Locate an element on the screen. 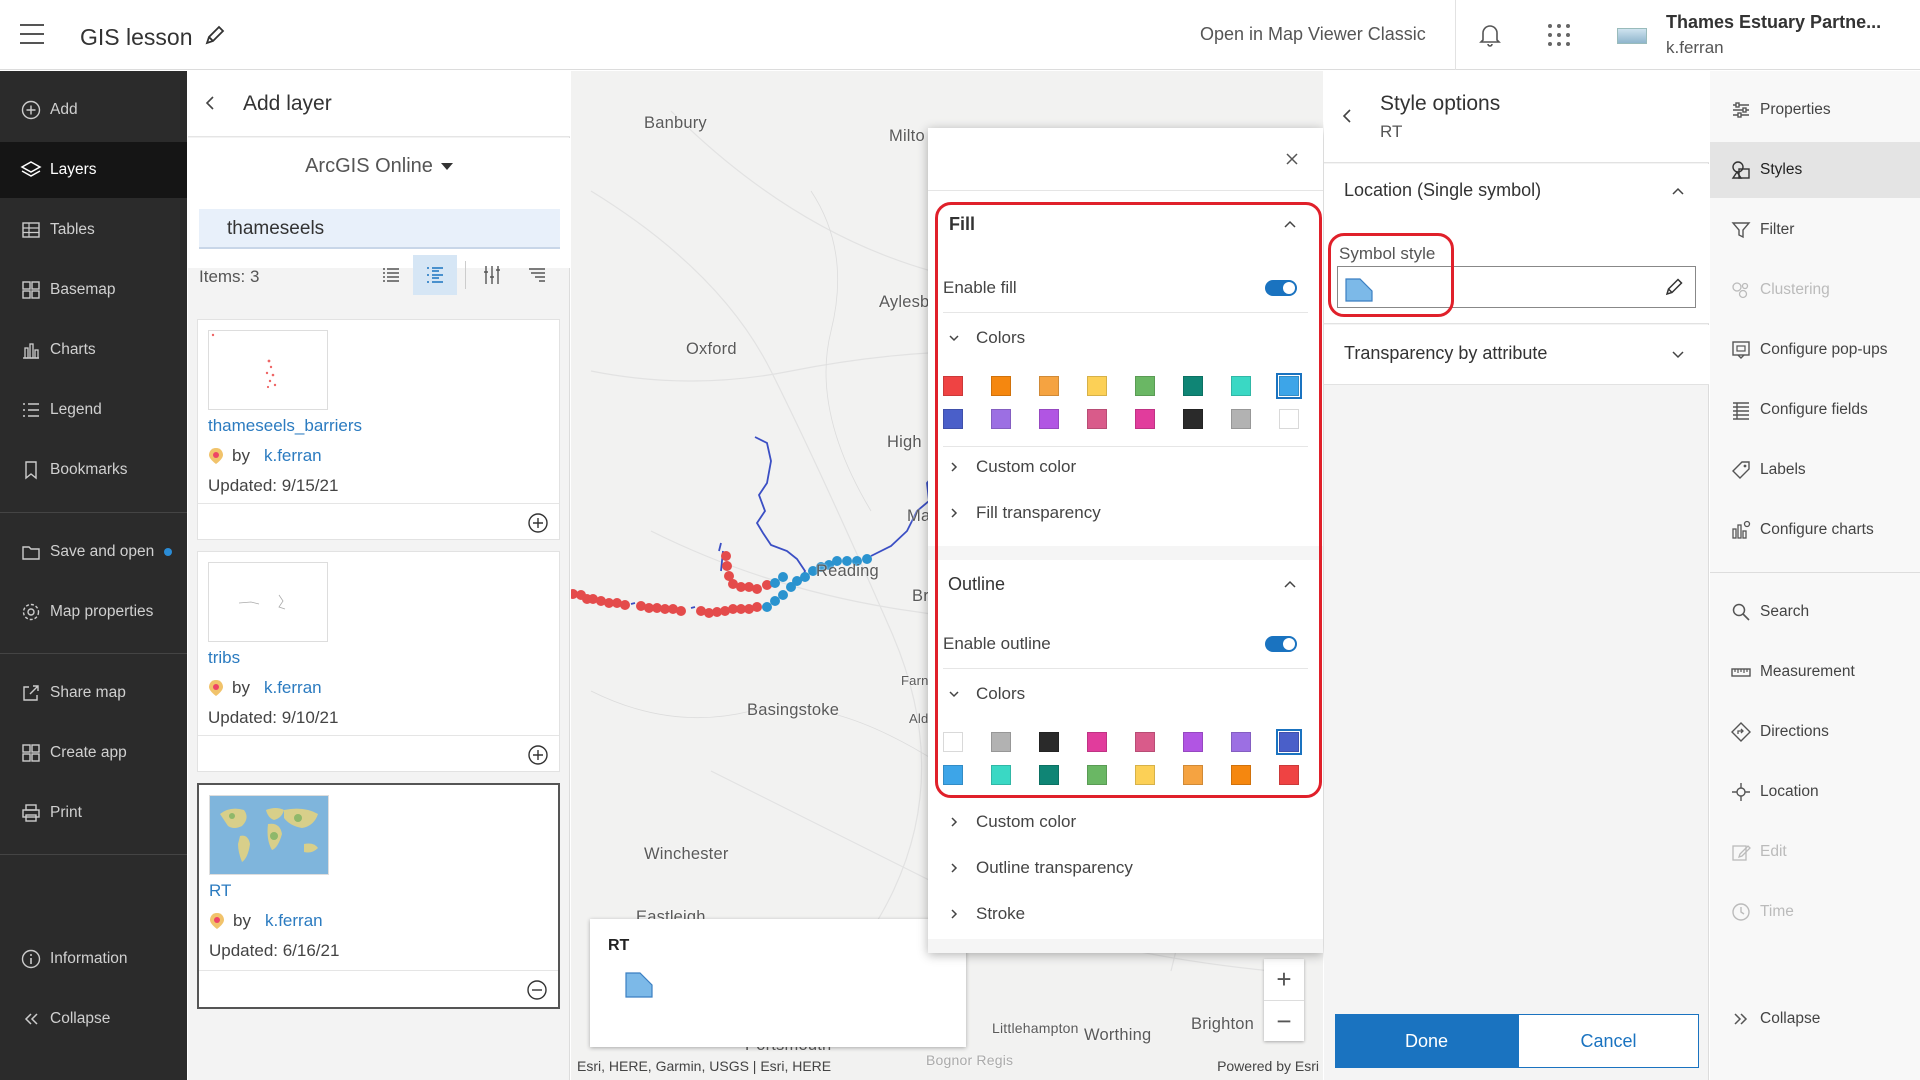  zoom-in-button: + is located at coordinates (1284, 979).